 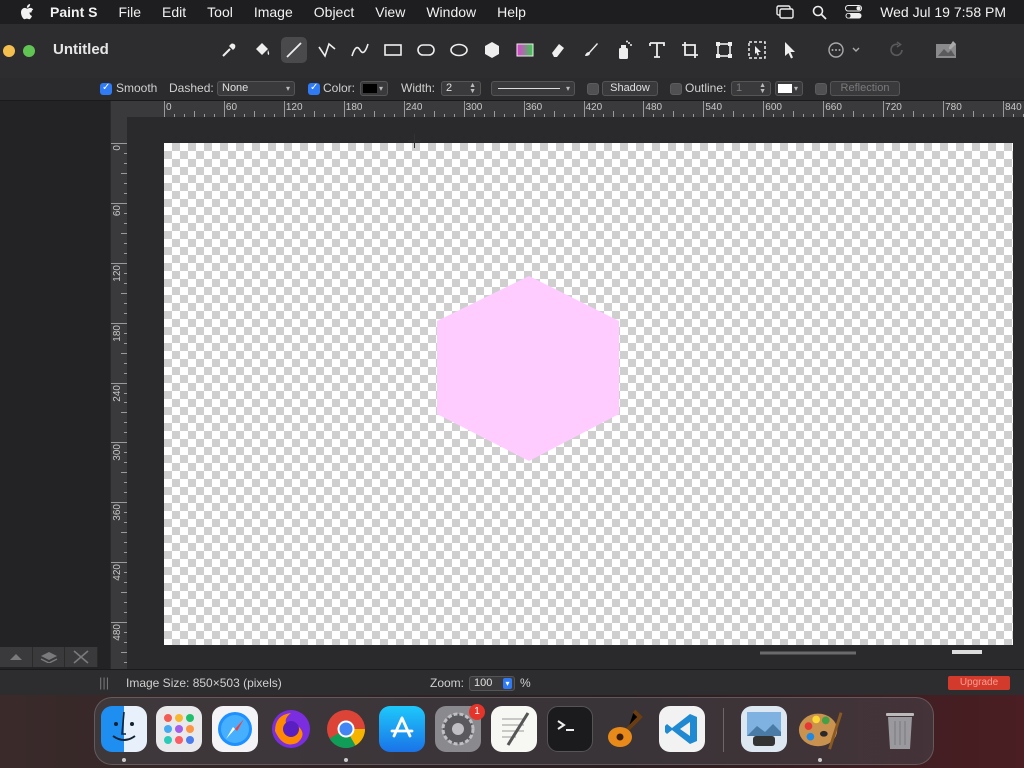 I want to click on firefox-icon, so click(x=291, y=729).